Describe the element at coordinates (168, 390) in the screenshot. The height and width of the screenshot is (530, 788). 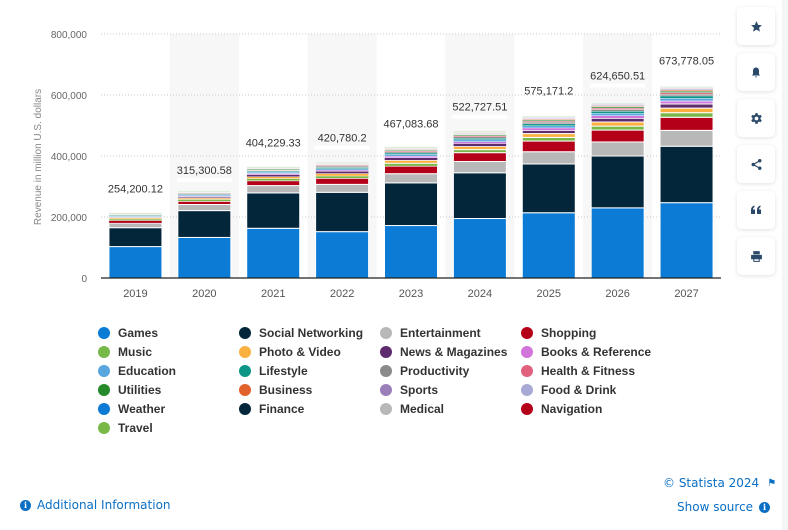
I see `legend-item: Utilities` at that location.